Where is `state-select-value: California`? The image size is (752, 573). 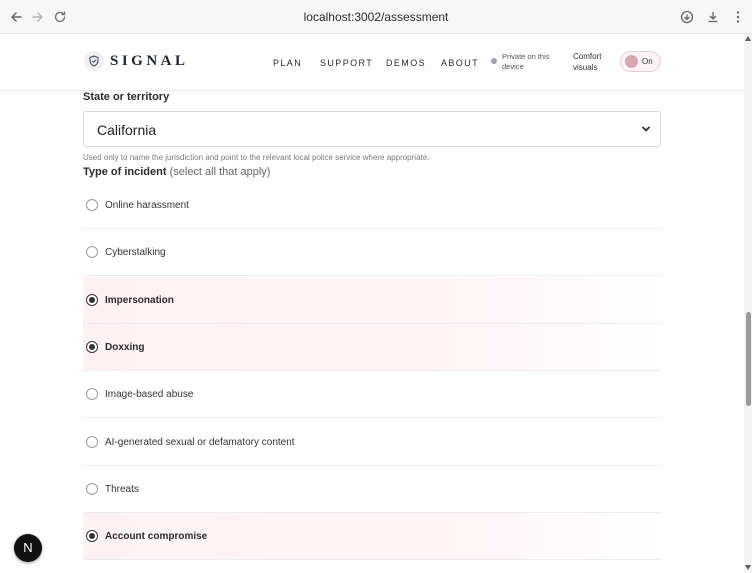
state-select-value: California is located at coordinates (127, 130).